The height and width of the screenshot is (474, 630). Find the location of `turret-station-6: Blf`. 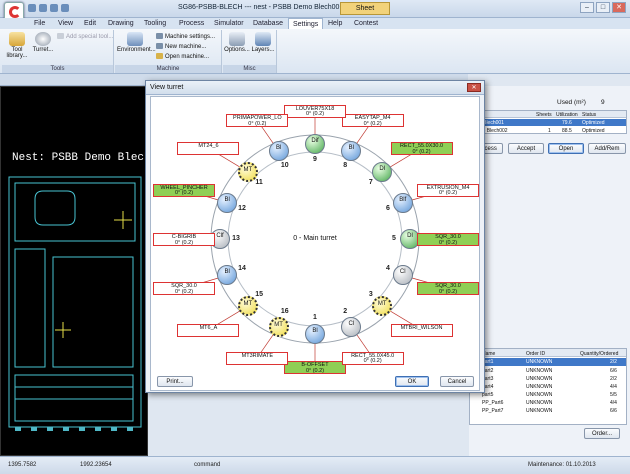

turret-station-6: Blf is located at coordinates (402, 202).